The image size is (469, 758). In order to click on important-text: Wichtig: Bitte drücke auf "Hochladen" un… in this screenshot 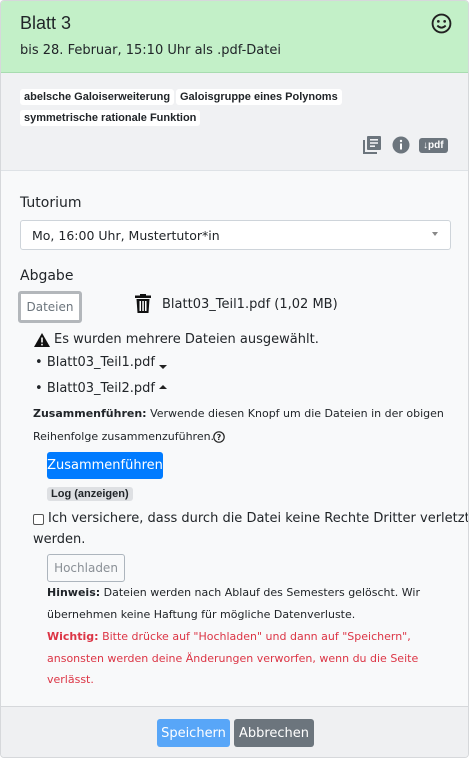, I will do `click(229, 636)`.